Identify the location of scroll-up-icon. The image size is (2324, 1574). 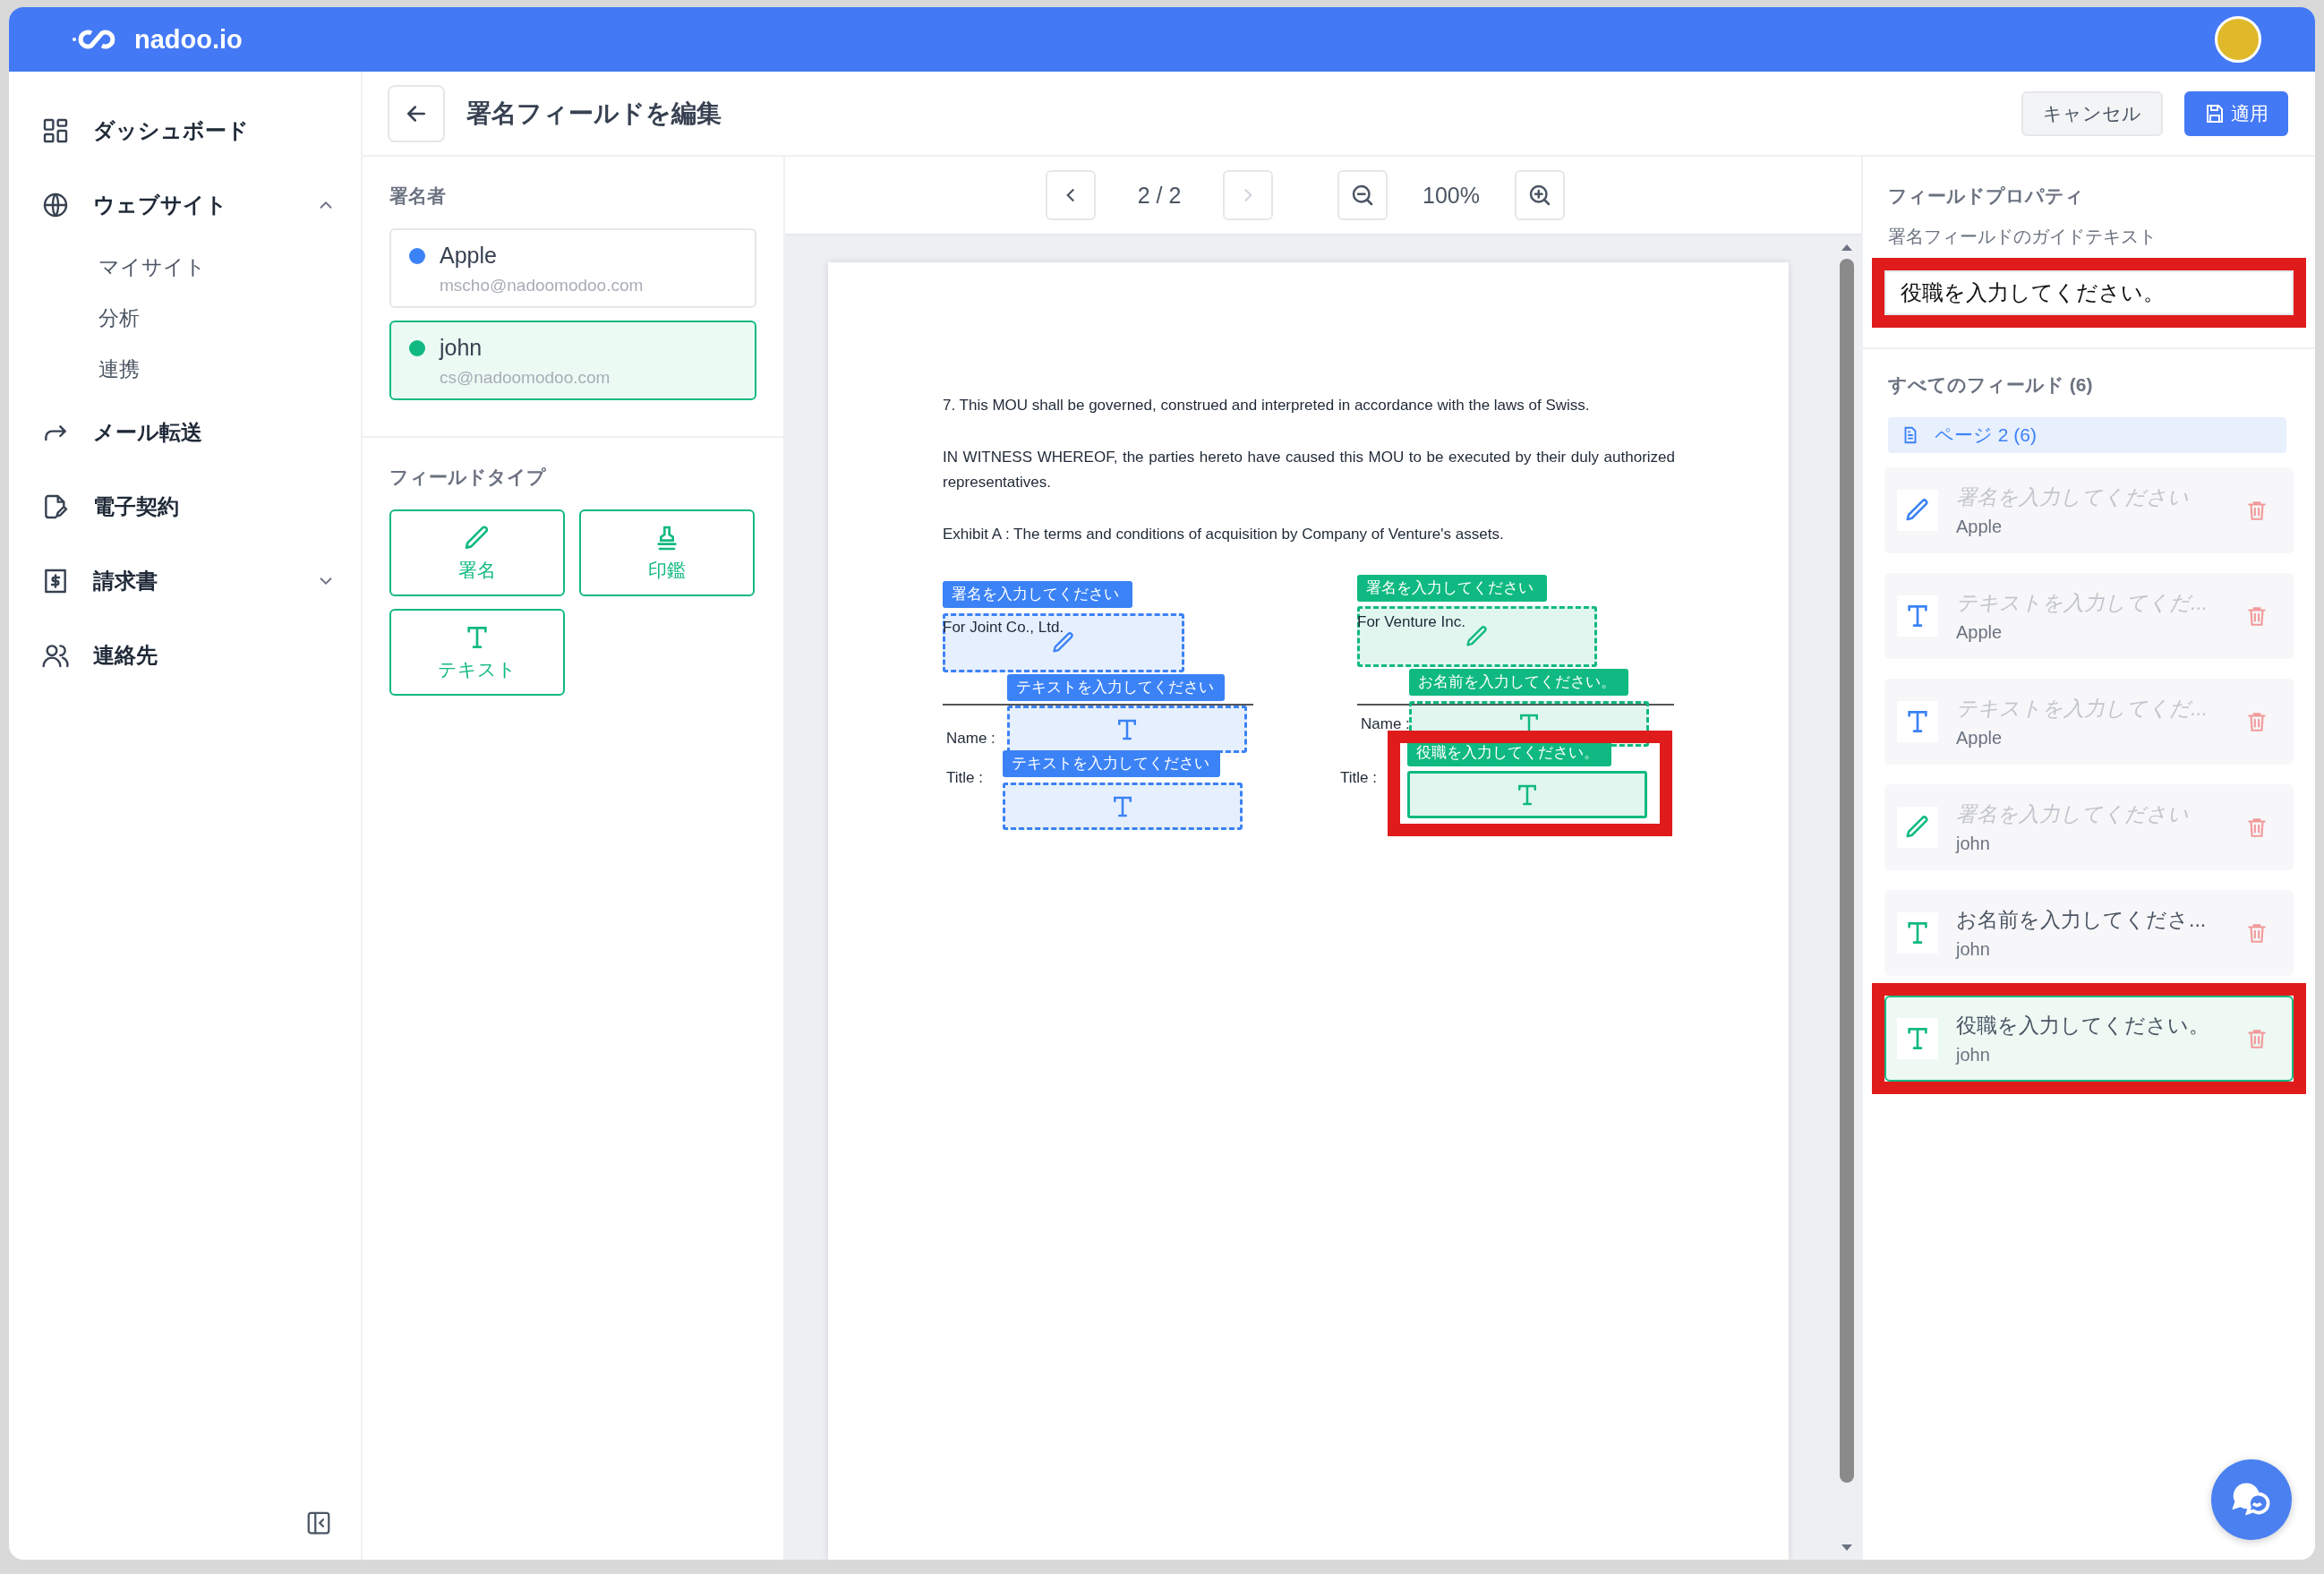
(1847, 247).